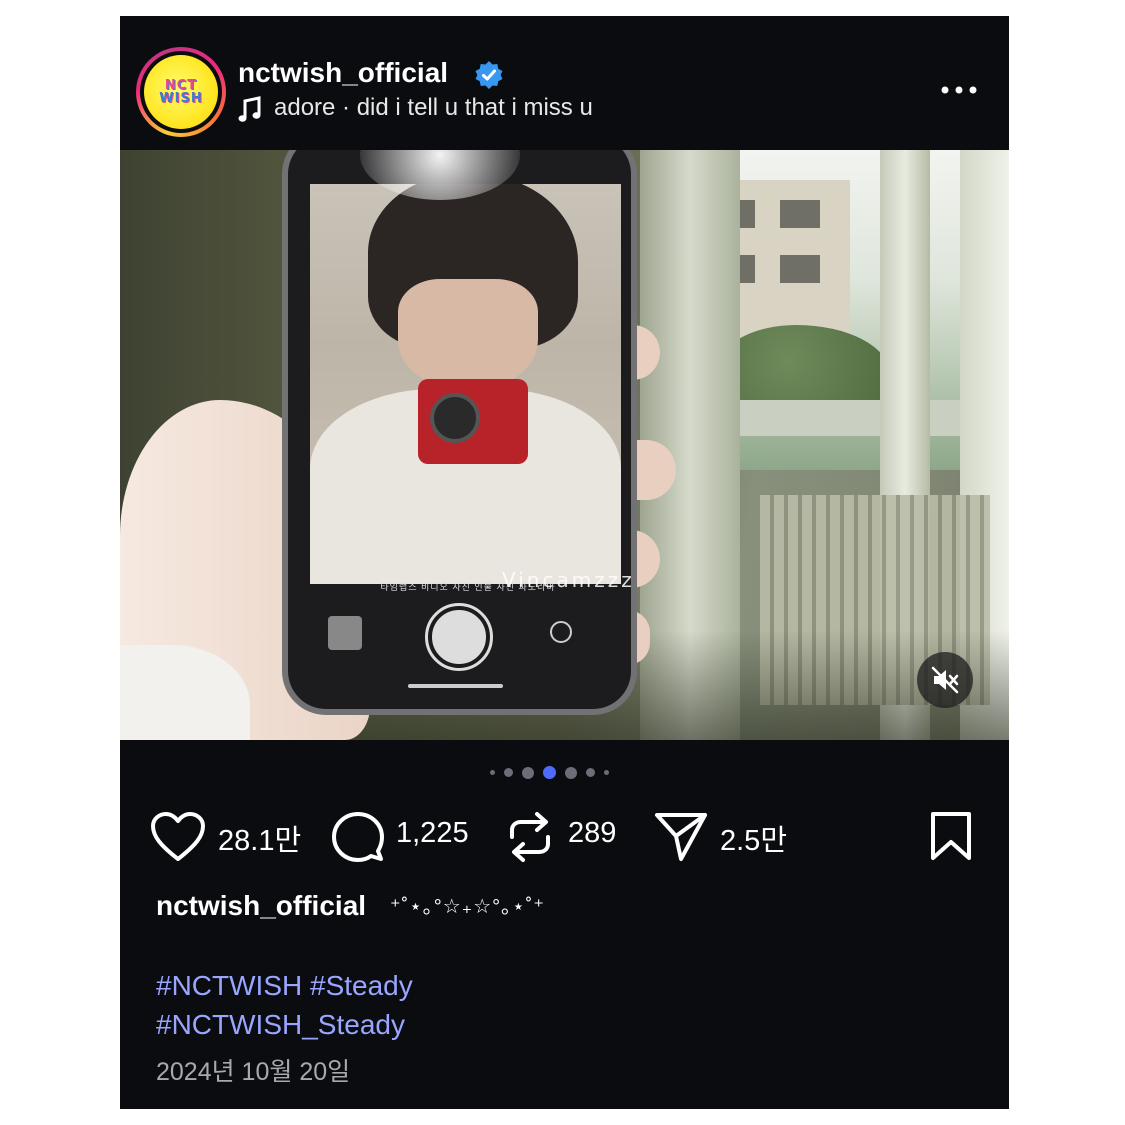  Describe the element at coordinates (343, 73) in the screenshot. I see `post-username: nctwish_official` at that location.